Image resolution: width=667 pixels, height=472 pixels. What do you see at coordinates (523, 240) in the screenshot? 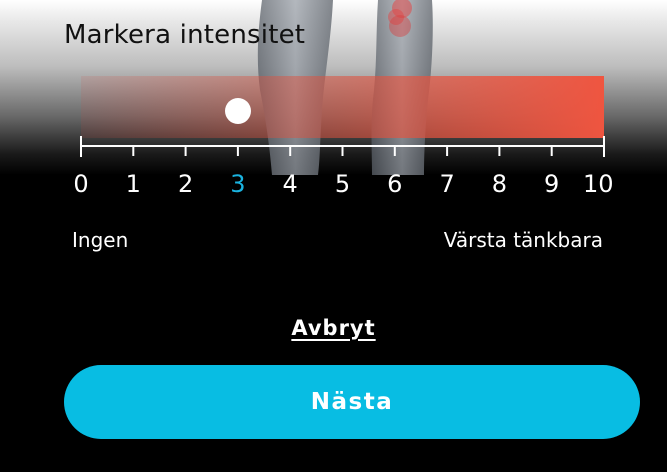
I see `scale-max-label: Värsta tänkbara` at bounding box center [523, 240].